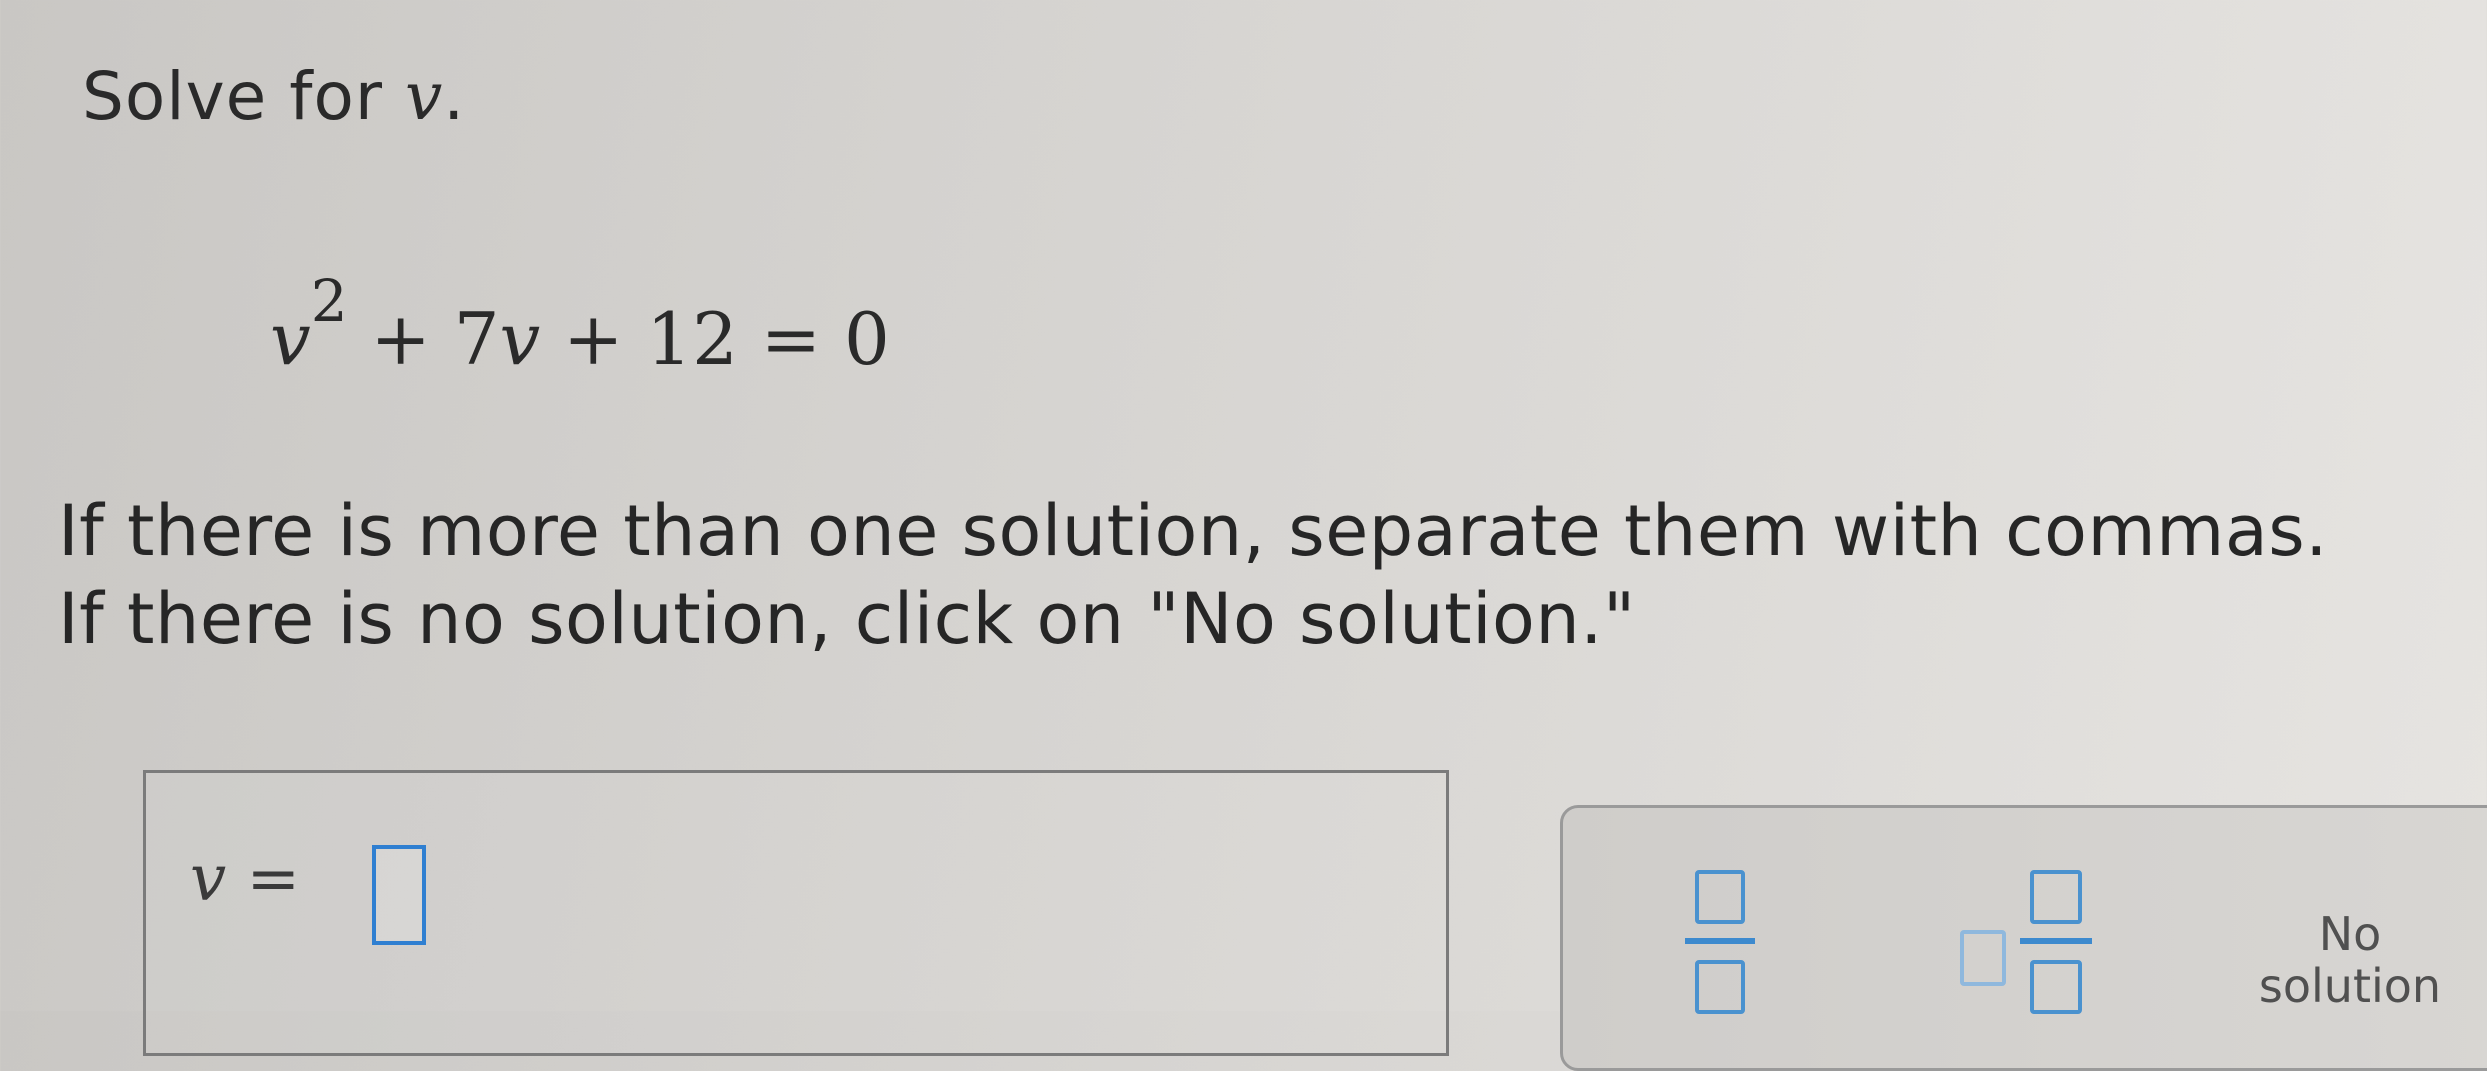 Image resolution: width=2487 pixels, height=1071 pixels. Describe the element at coordinates (290, 339) in the screenshot. I see `equation-base: v` at that location.